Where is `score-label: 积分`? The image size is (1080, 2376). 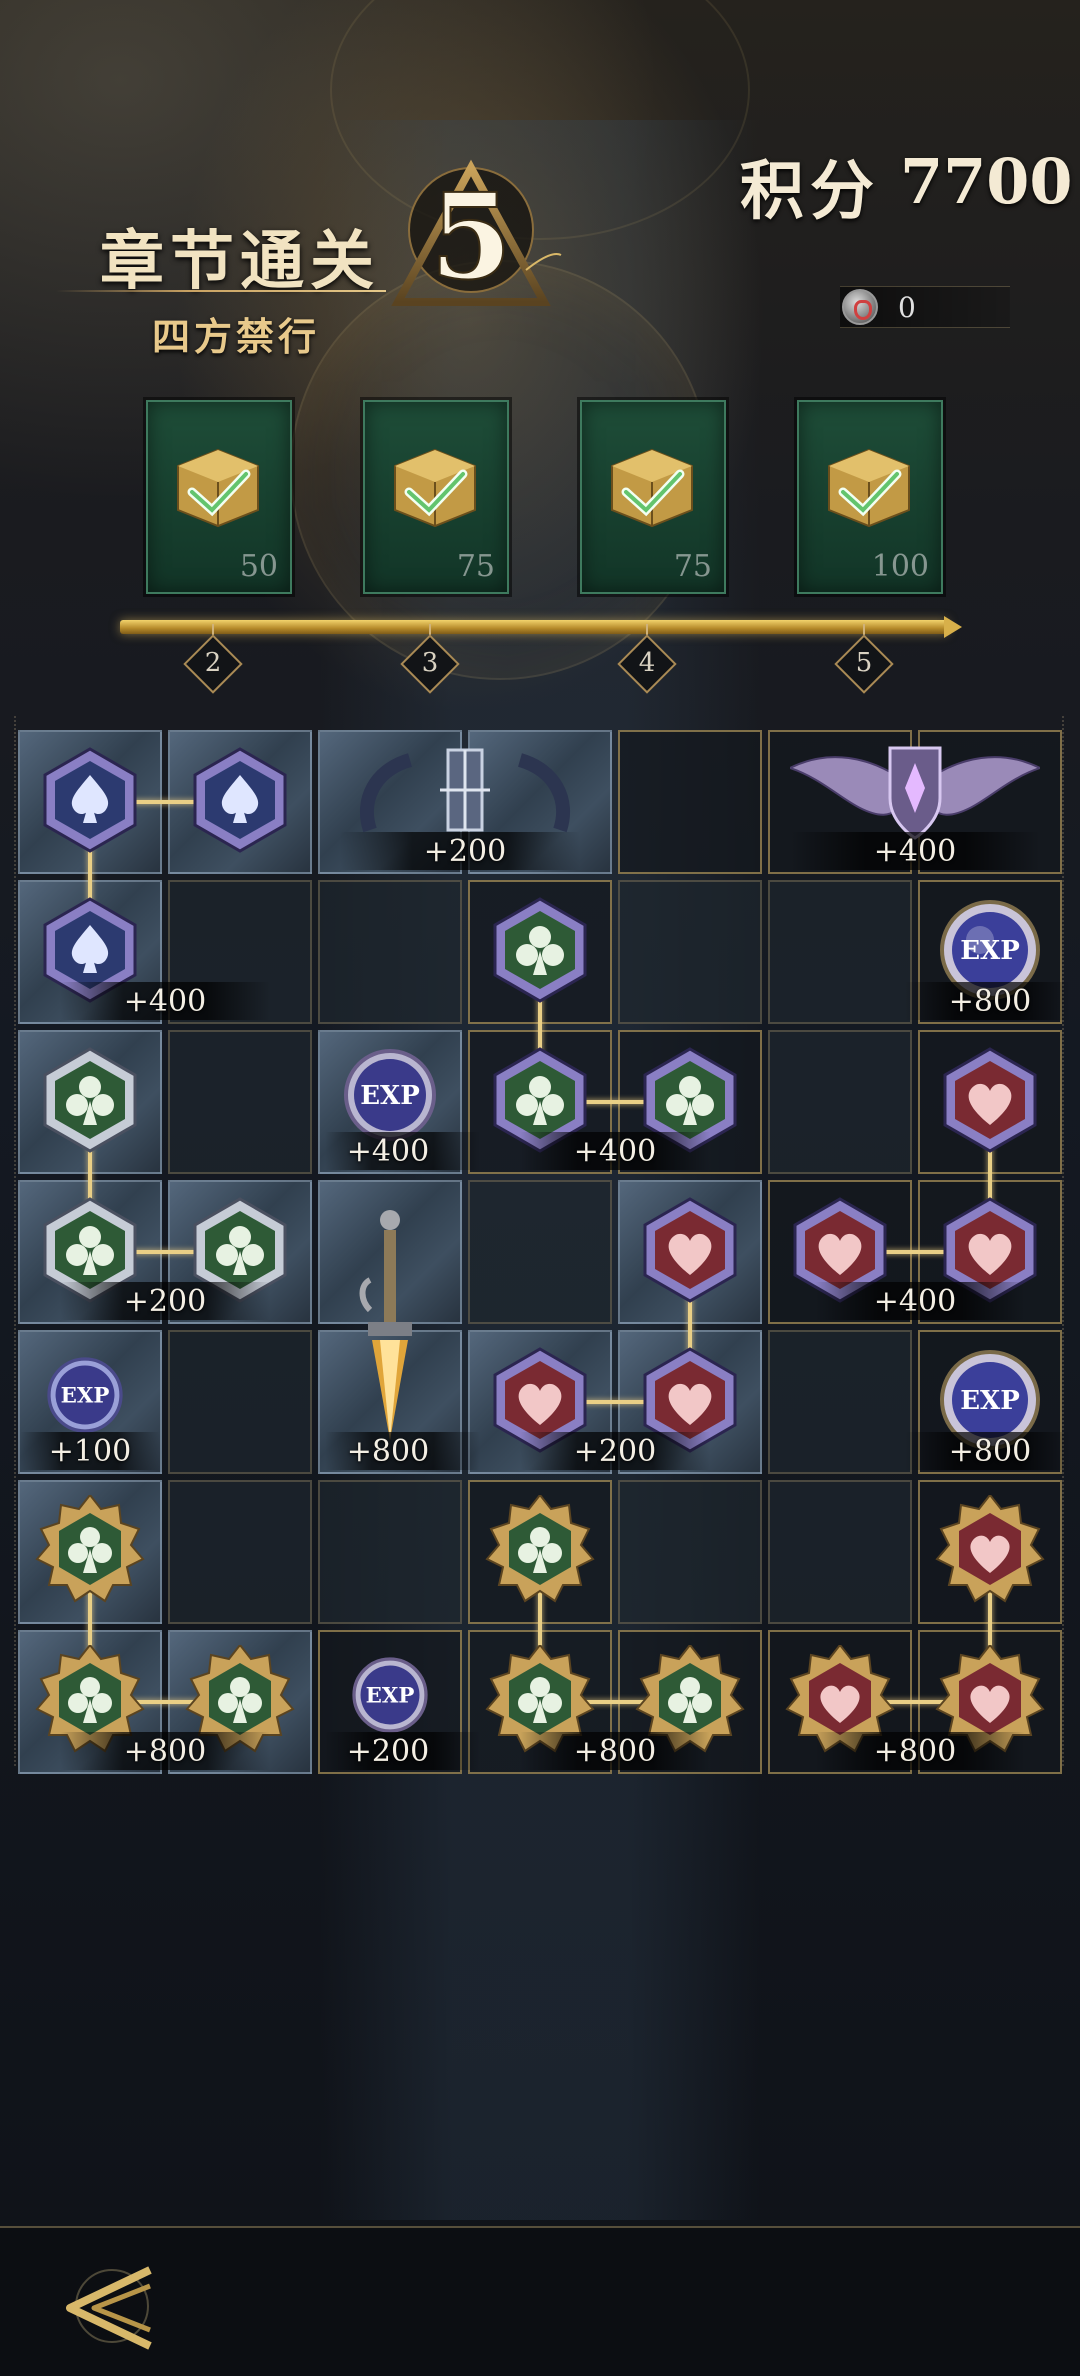 score-label: 积分 is located at coordinates (810, 191).